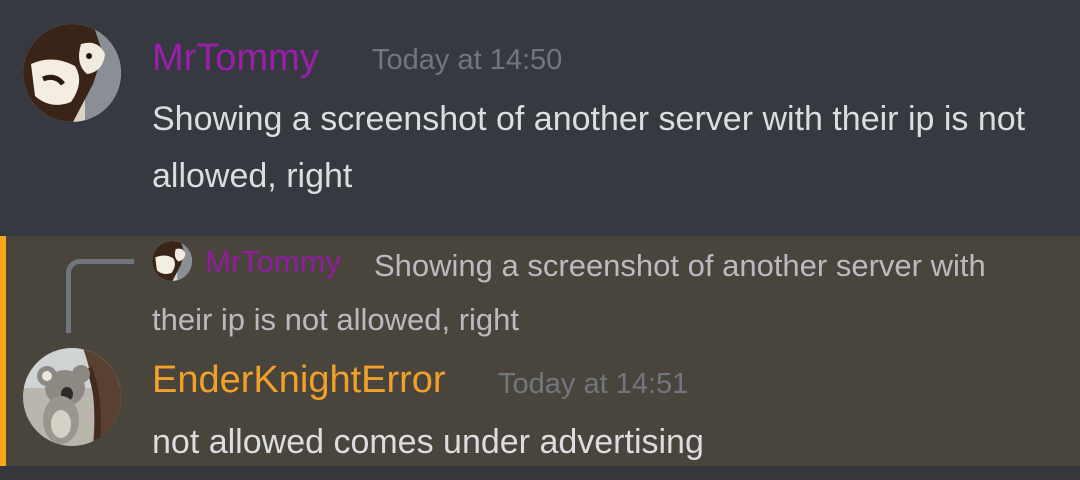 The image size is (1080, 480). What do you see at coordinates (72, 73) in the screenshot?
I see `cat-avatar` at bounding box center [72, 73].